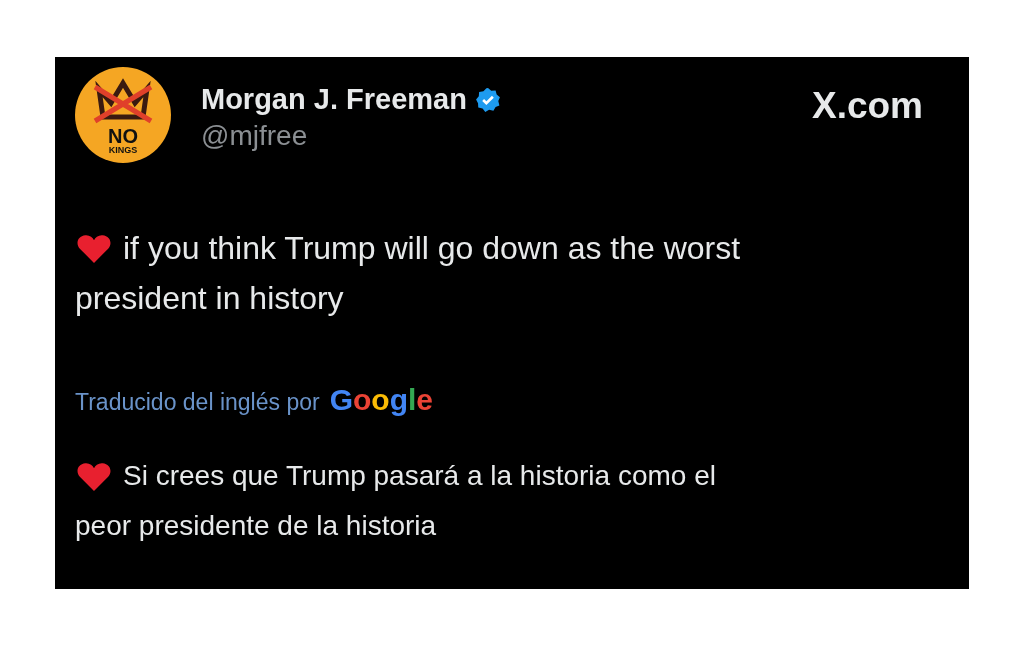  What do you see at coordinates (334, 99) in the screenshot?
I see `author-name: Morgan J. Freeman` at bounding box center [334, 99].